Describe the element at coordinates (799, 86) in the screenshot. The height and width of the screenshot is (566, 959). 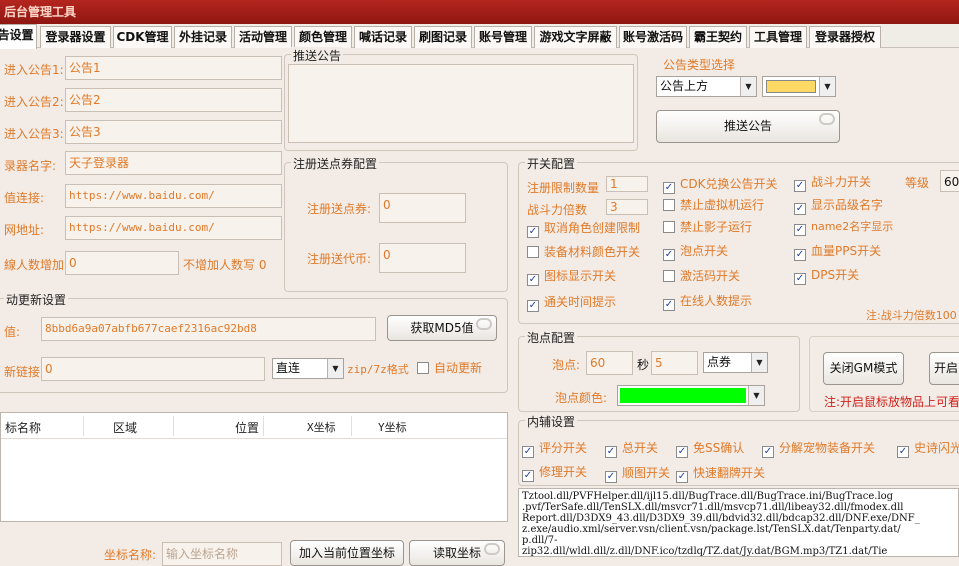
I see `notice-color-select: ▼` at that location.